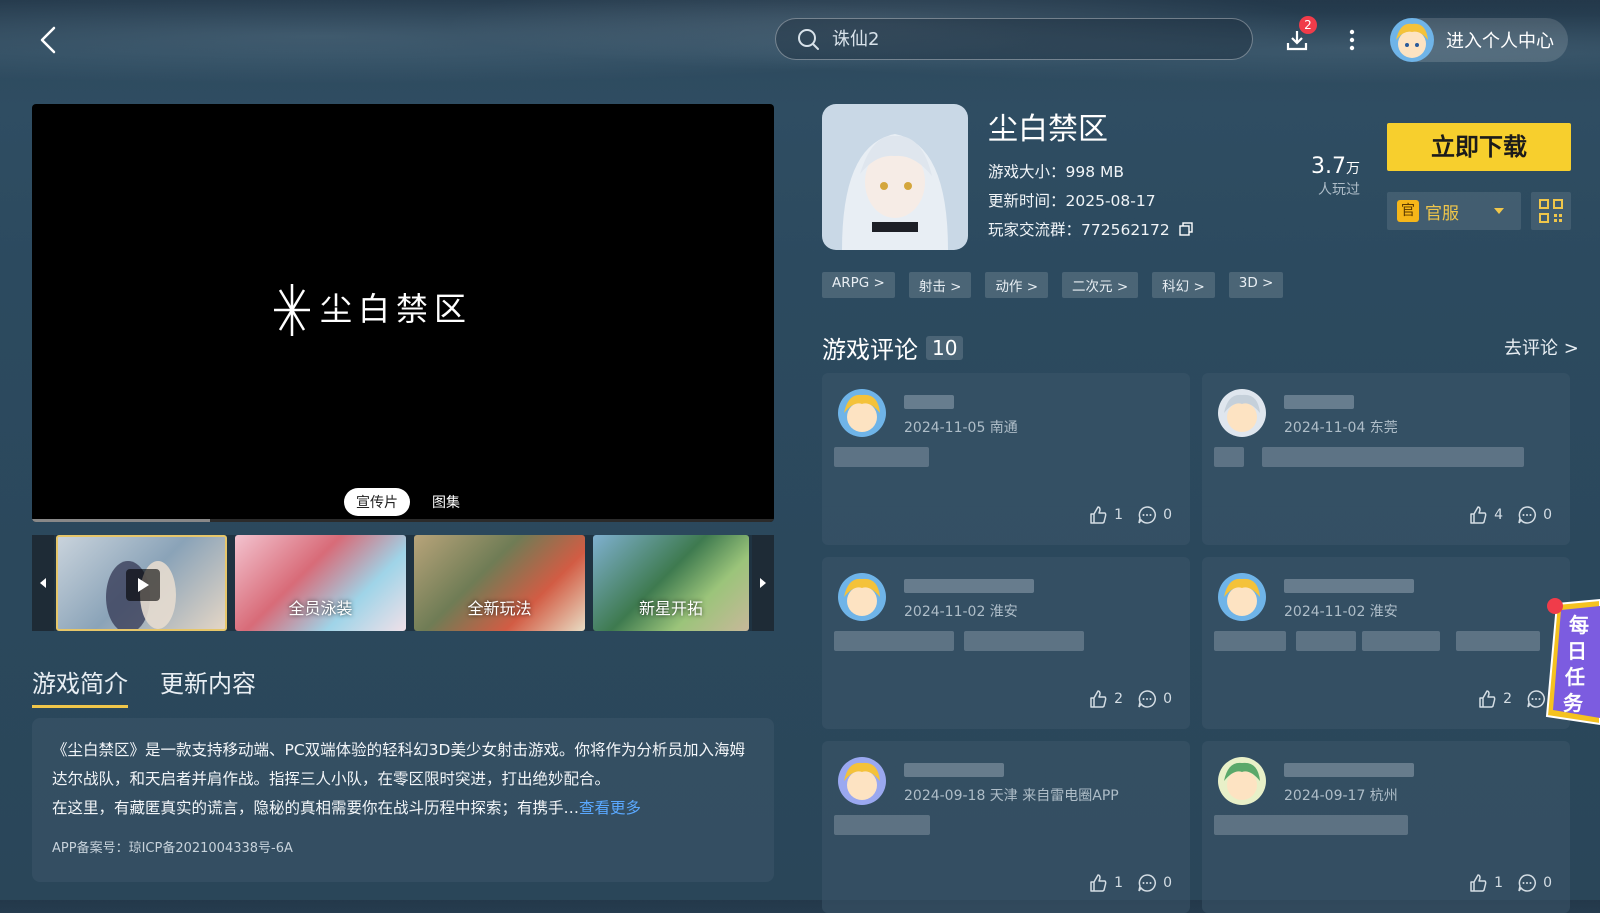 The image size is (1600, 913). Describe the element at coordinates (1499, 515) in the screenshot. I see `like-count: 4` at that location.